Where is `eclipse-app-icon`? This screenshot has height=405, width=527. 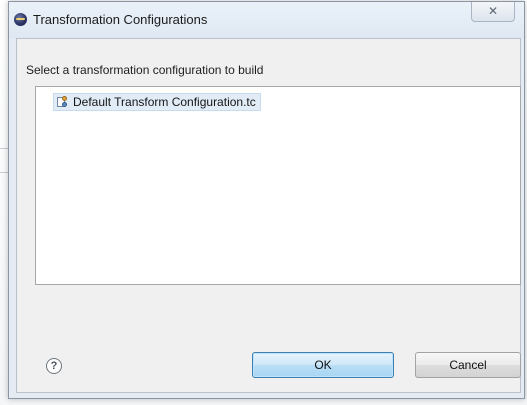
eclipse-app-icon is located at coordinates (20, 19).